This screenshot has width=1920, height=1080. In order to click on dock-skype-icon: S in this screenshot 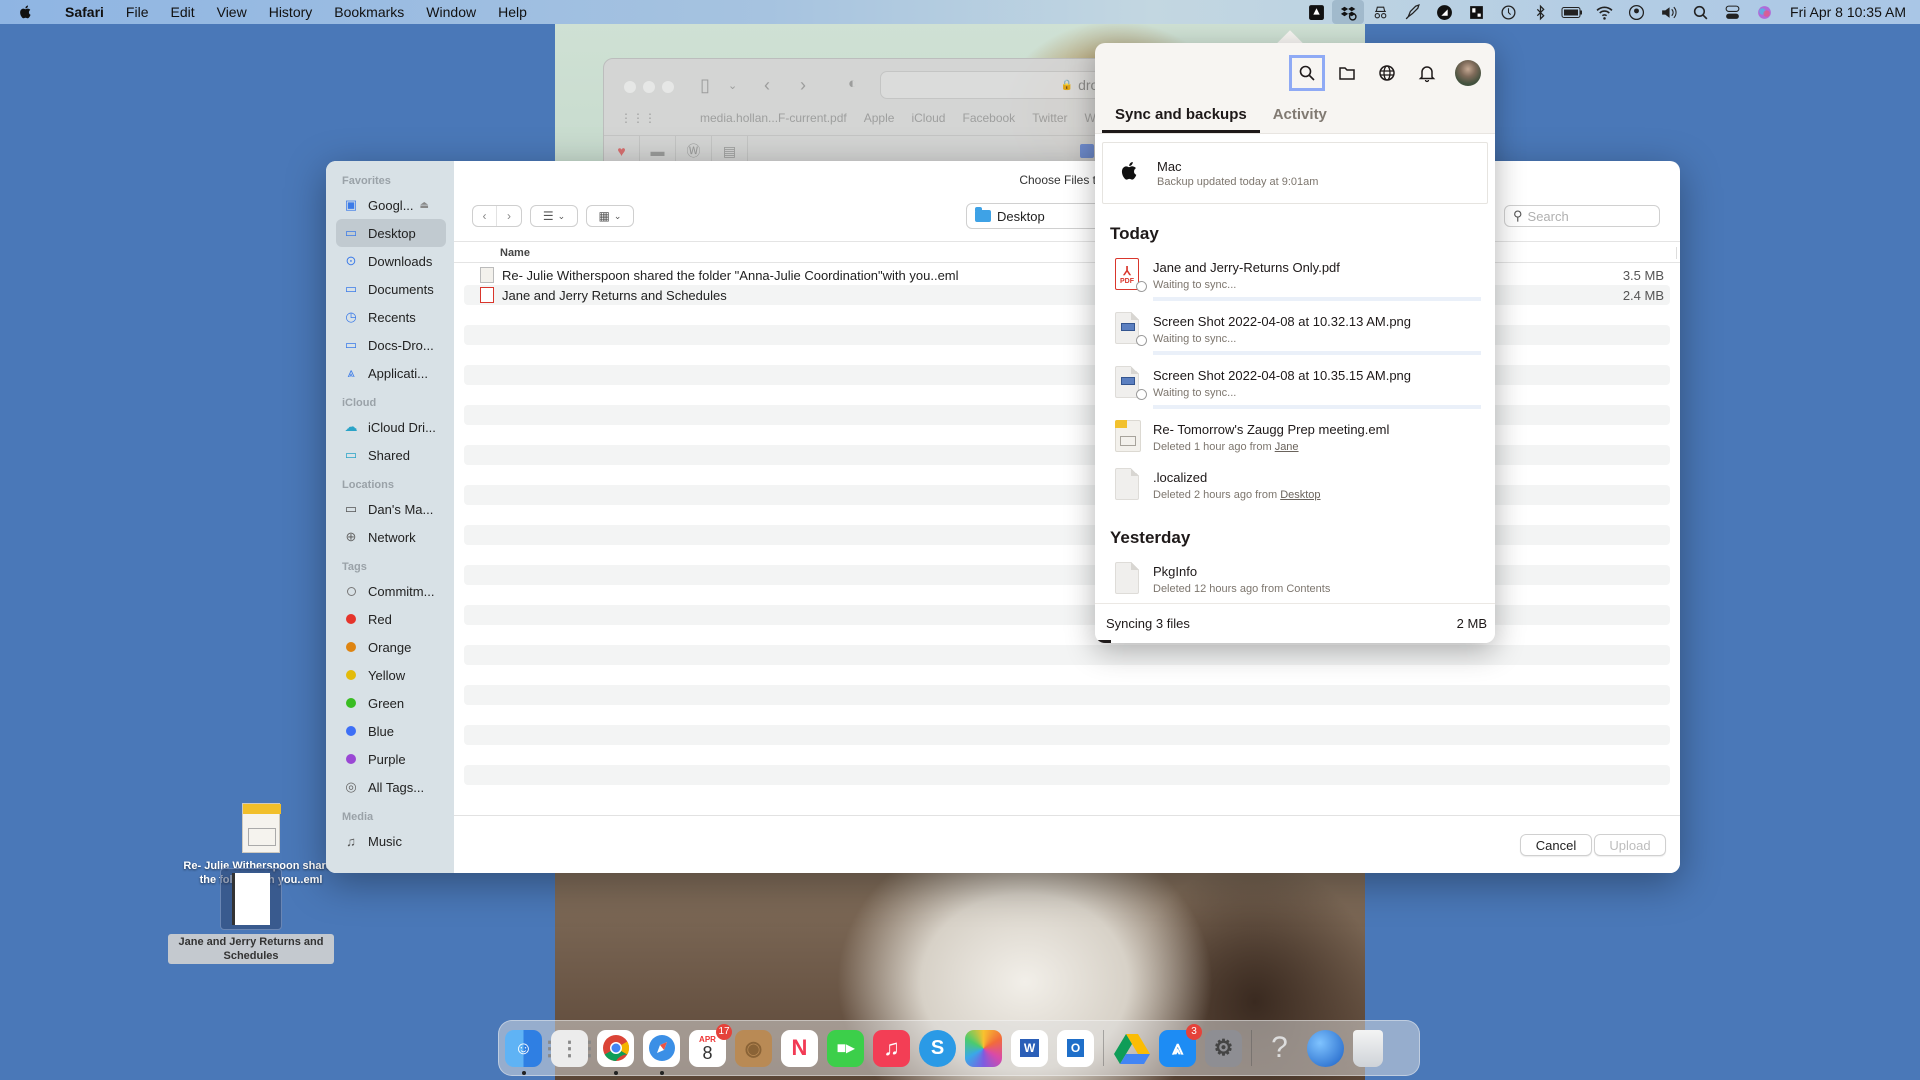, I will do `click(937, 1048)`.